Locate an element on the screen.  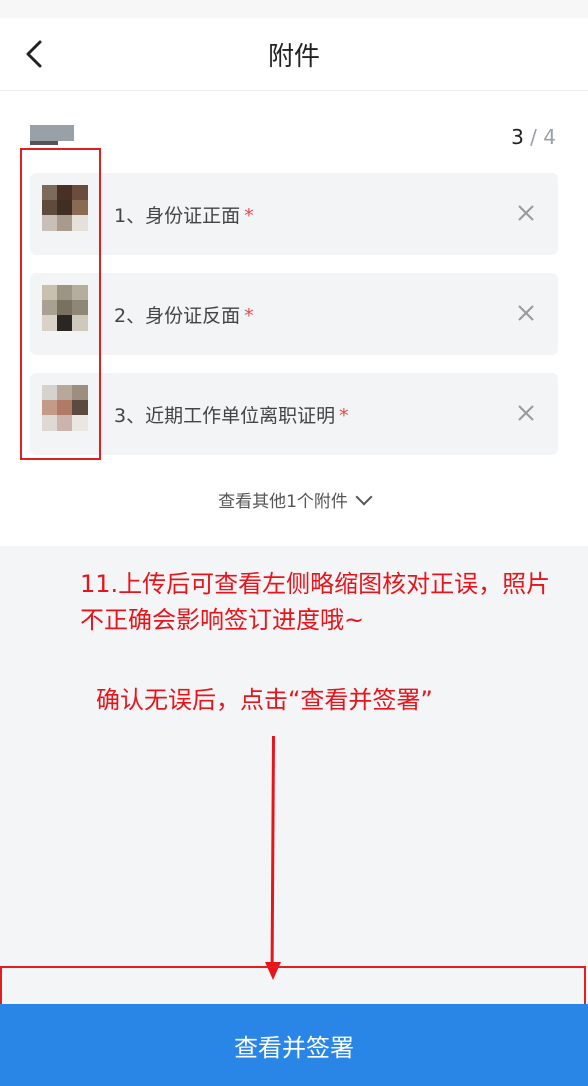
thumbnail-highlight-box is located at coordinates (60, 304).